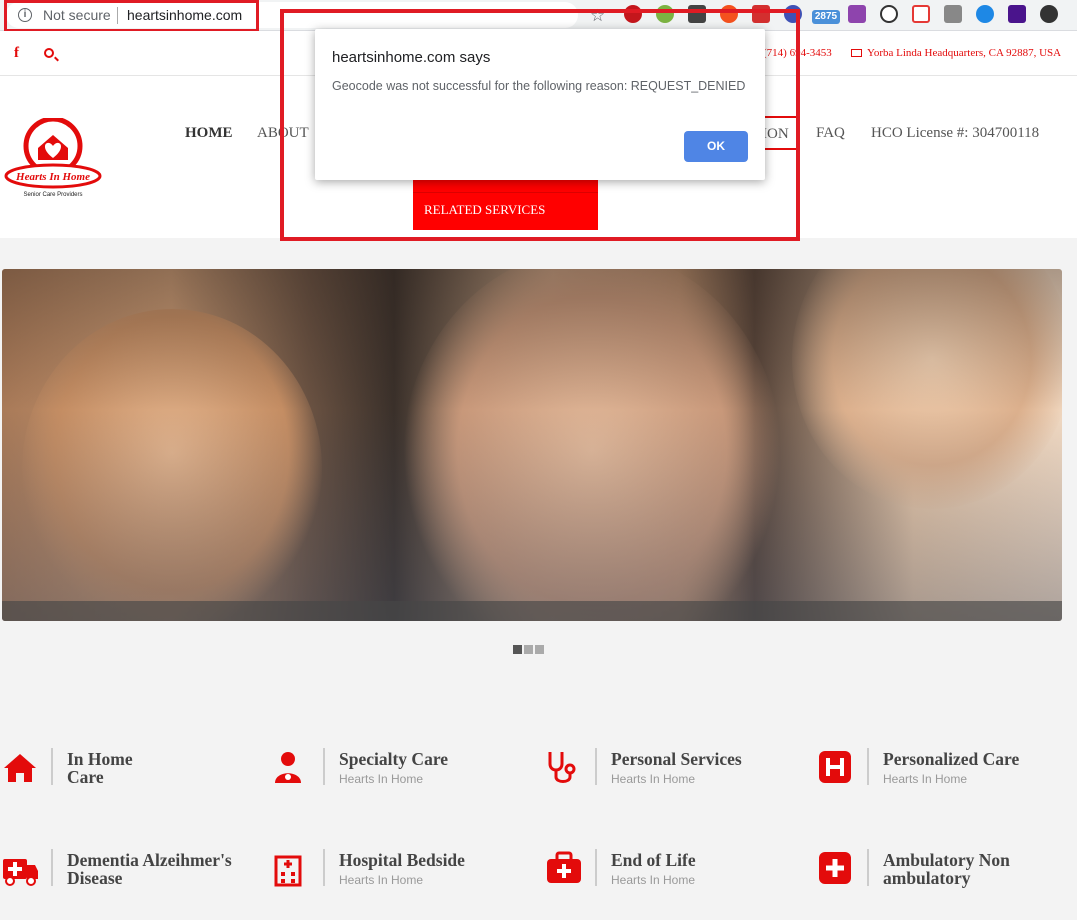 Image resolution: width=1077 pixels, height=920 pixels. I want to click on service-item: Specialty Care Hearts In Home, so click(404, 779).